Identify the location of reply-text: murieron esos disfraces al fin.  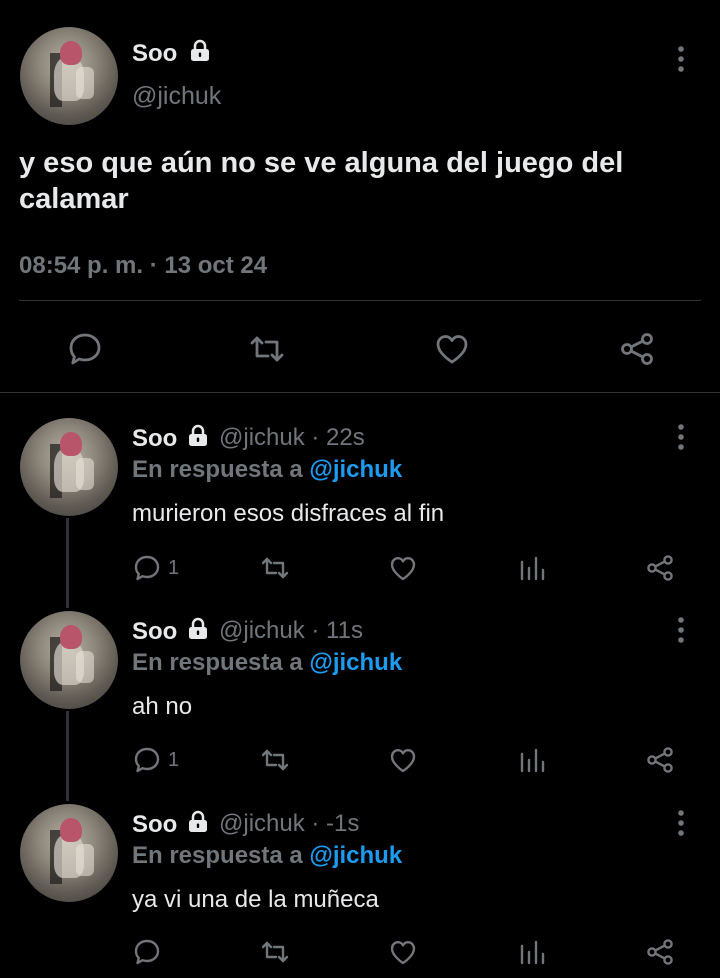
(288, 513).